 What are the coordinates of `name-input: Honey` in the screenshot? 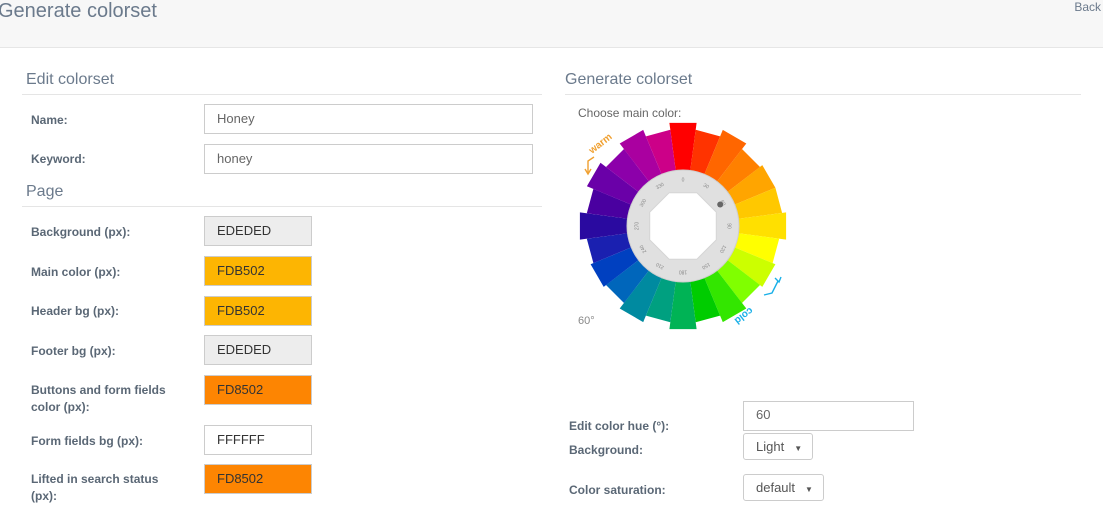 It's located at (368, 119).